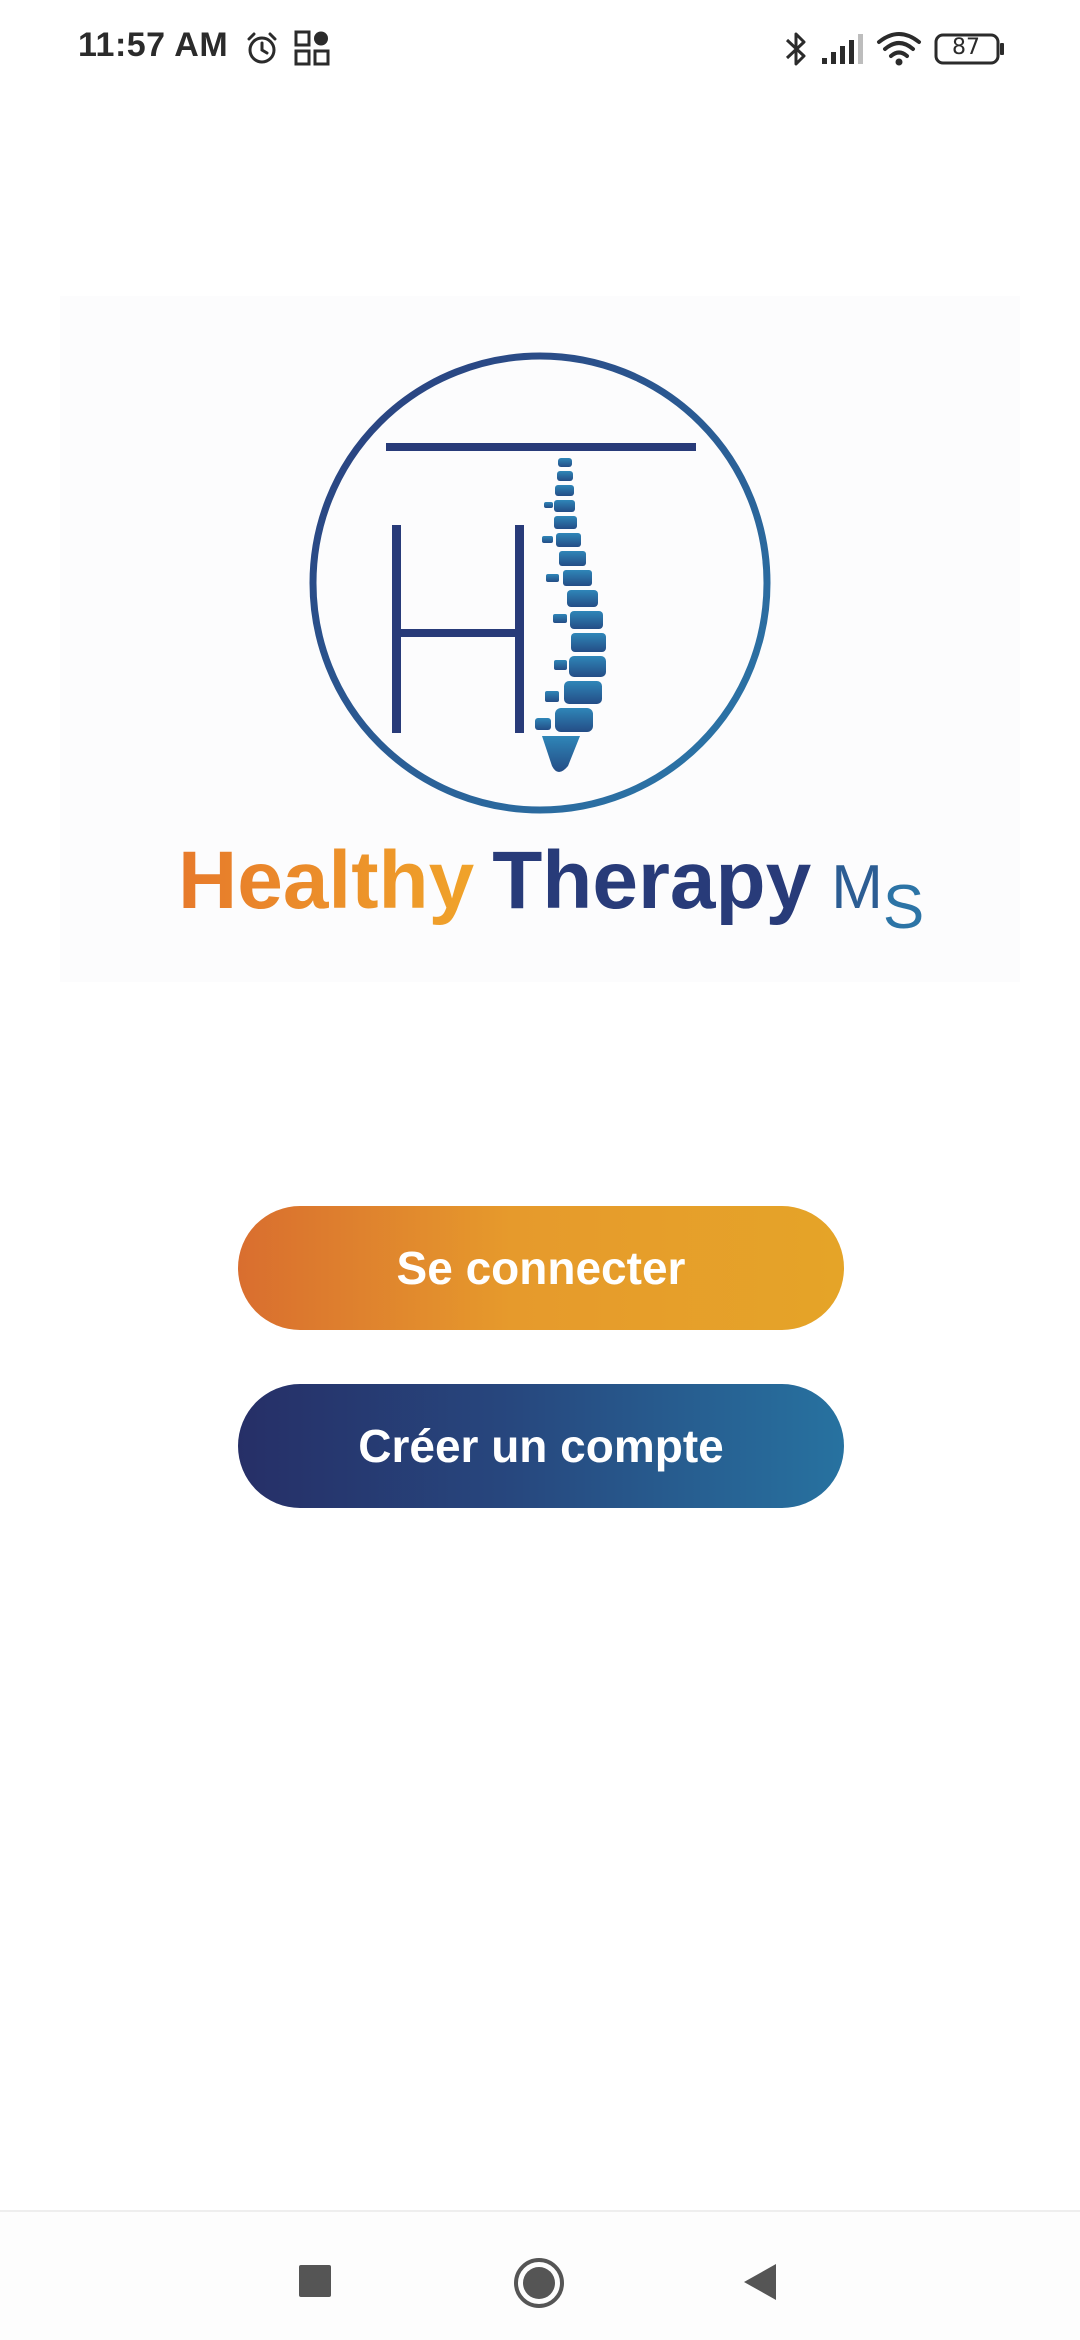  I want to click on bluetooth-icon, so click(796, 51).